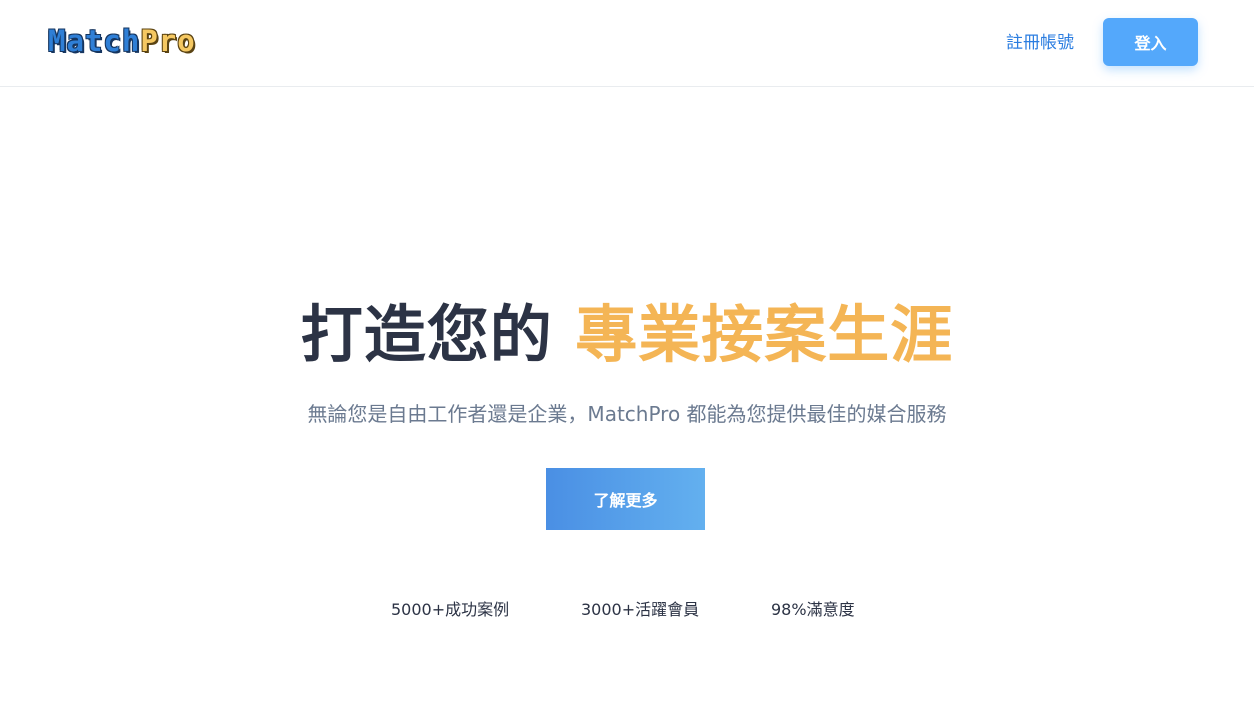  I want to click on stat-active-members: 3000+活躍會員, so click(640, 609).